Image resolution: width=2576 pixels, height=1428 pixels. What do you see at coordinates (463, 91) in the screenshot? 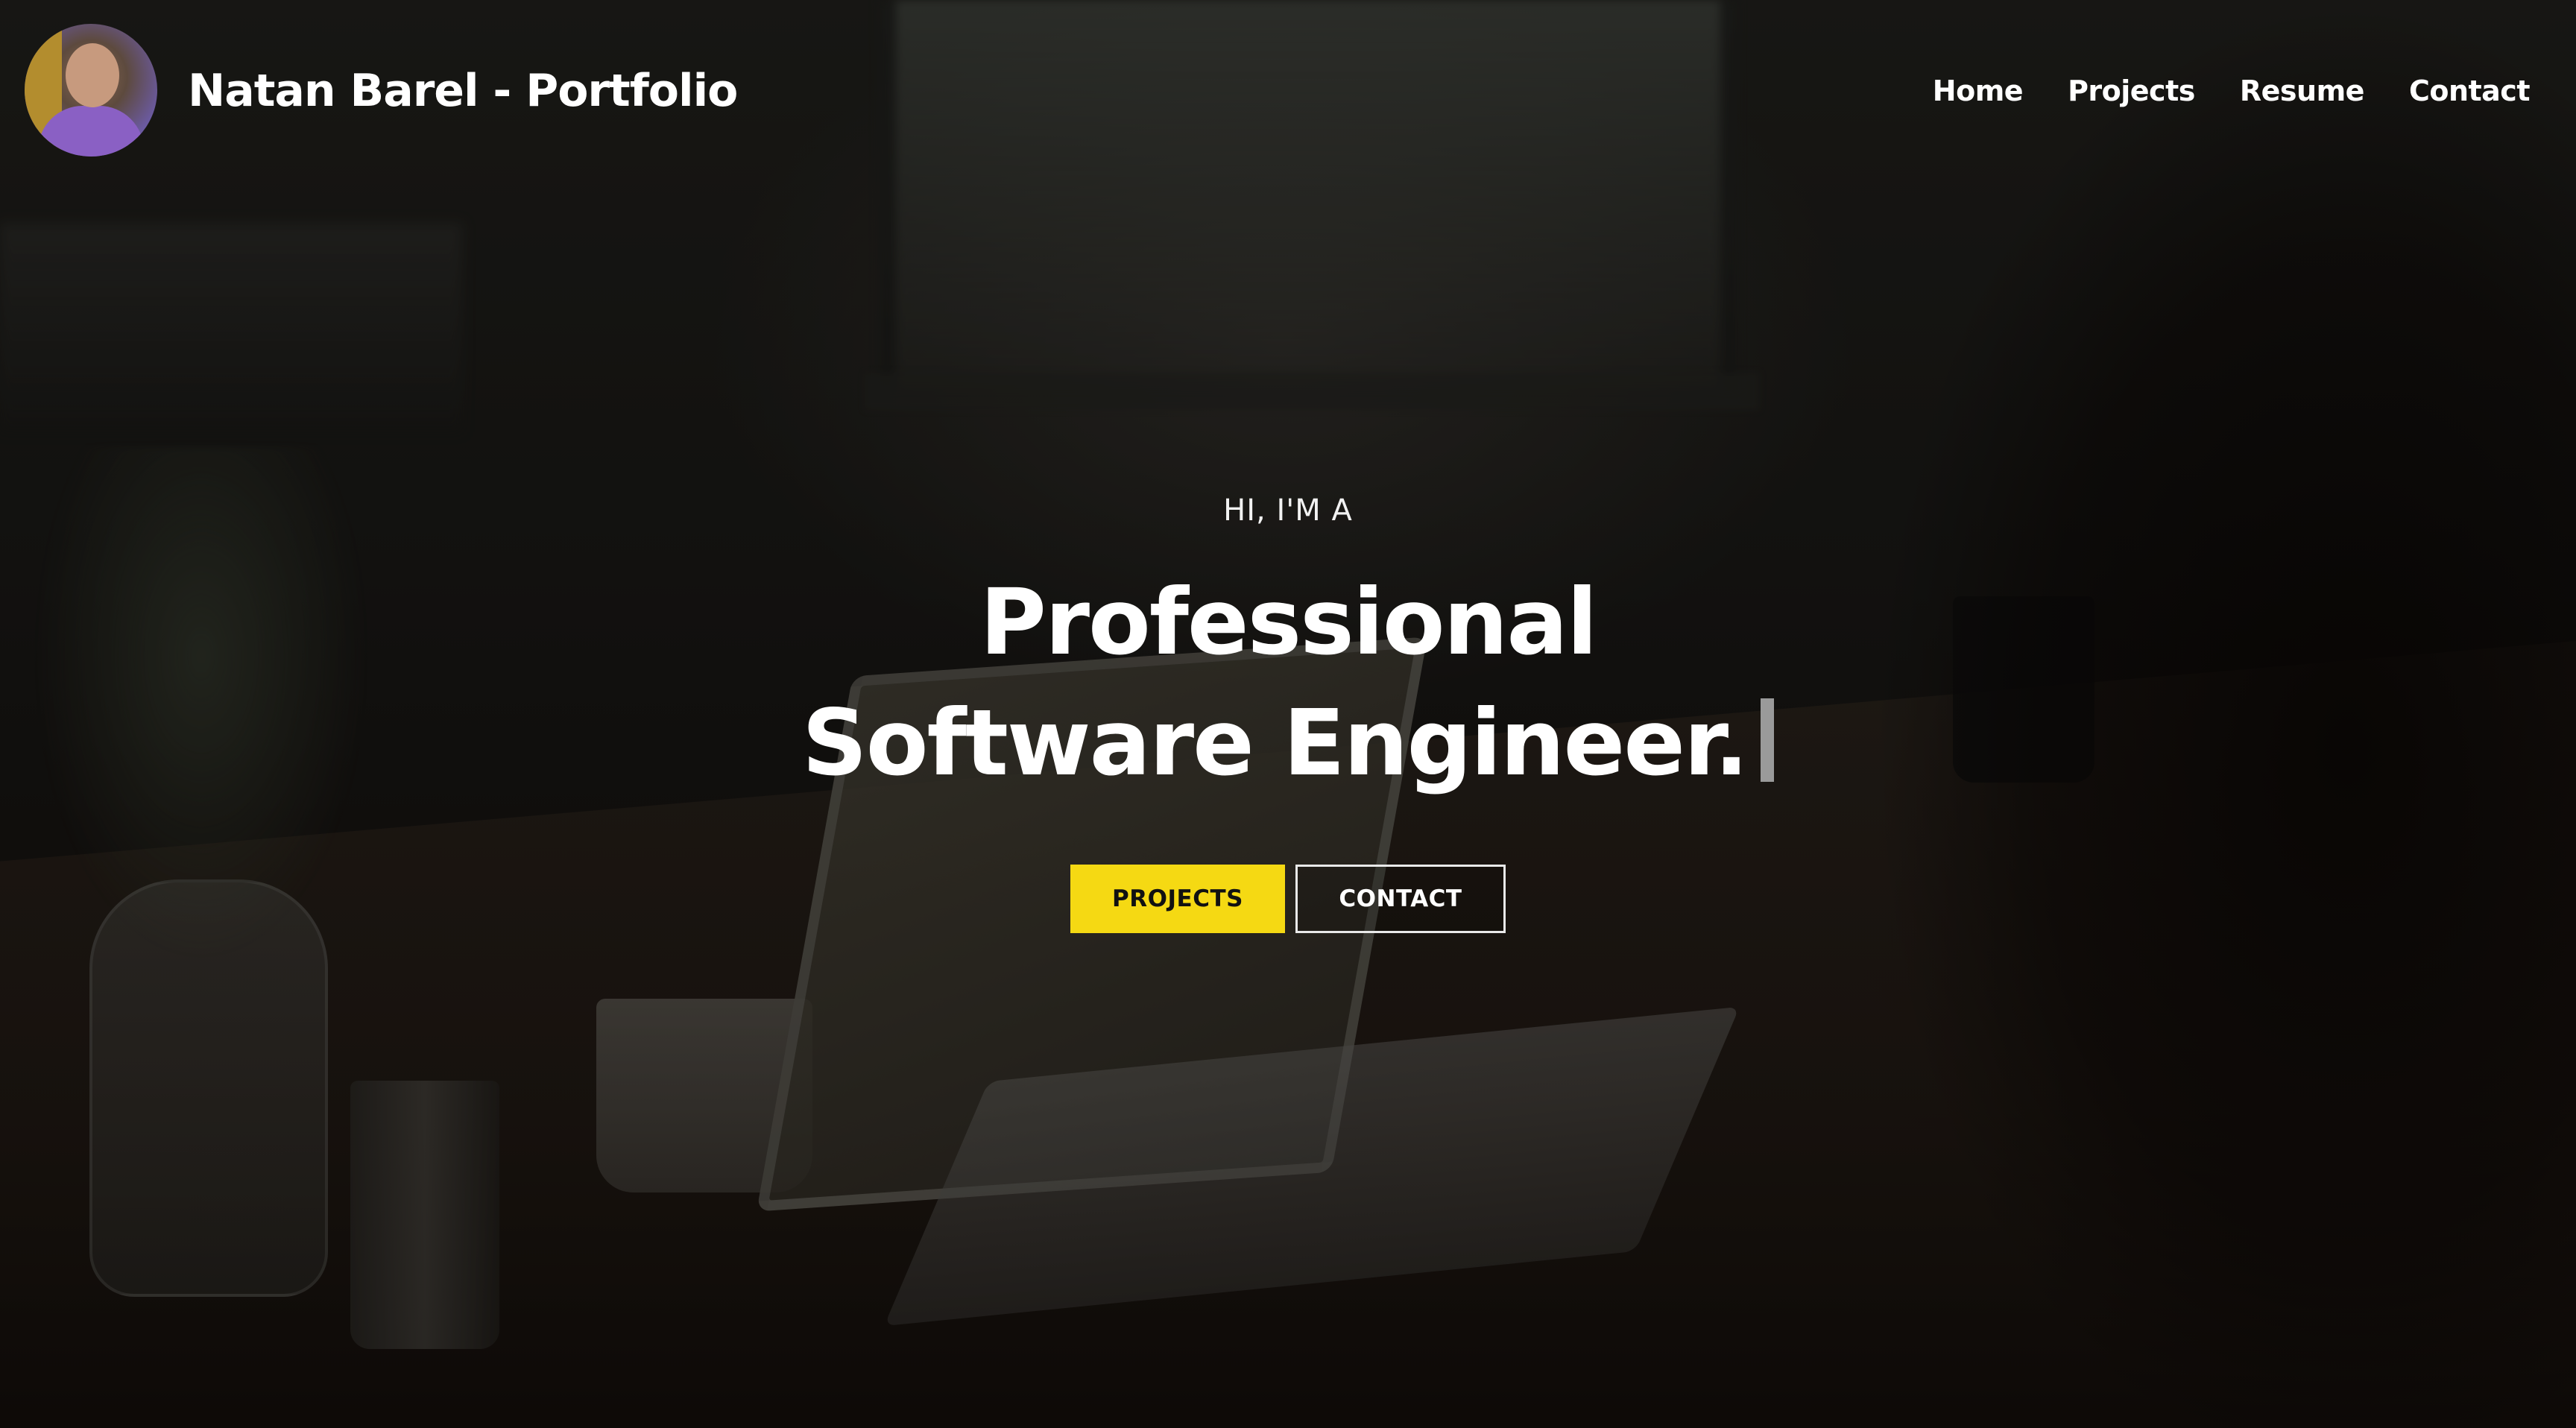
I see `site-title: Natan Barel - Portfolio` at bounding box center [463, 91].